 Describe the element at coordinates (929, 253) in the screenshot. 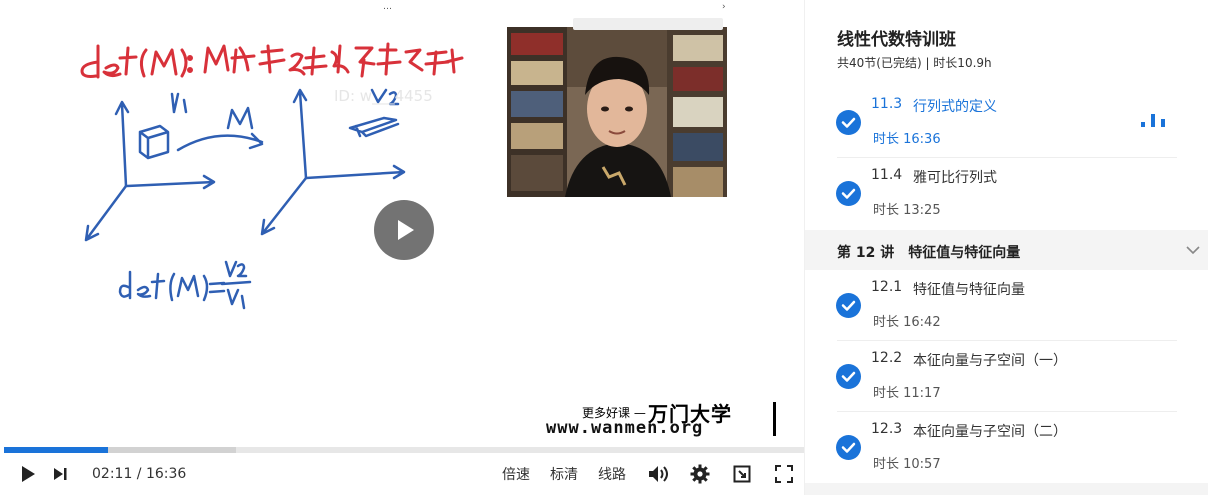

I see `chapter-title: 第 12 讲 特征值与特征向量` at that location.